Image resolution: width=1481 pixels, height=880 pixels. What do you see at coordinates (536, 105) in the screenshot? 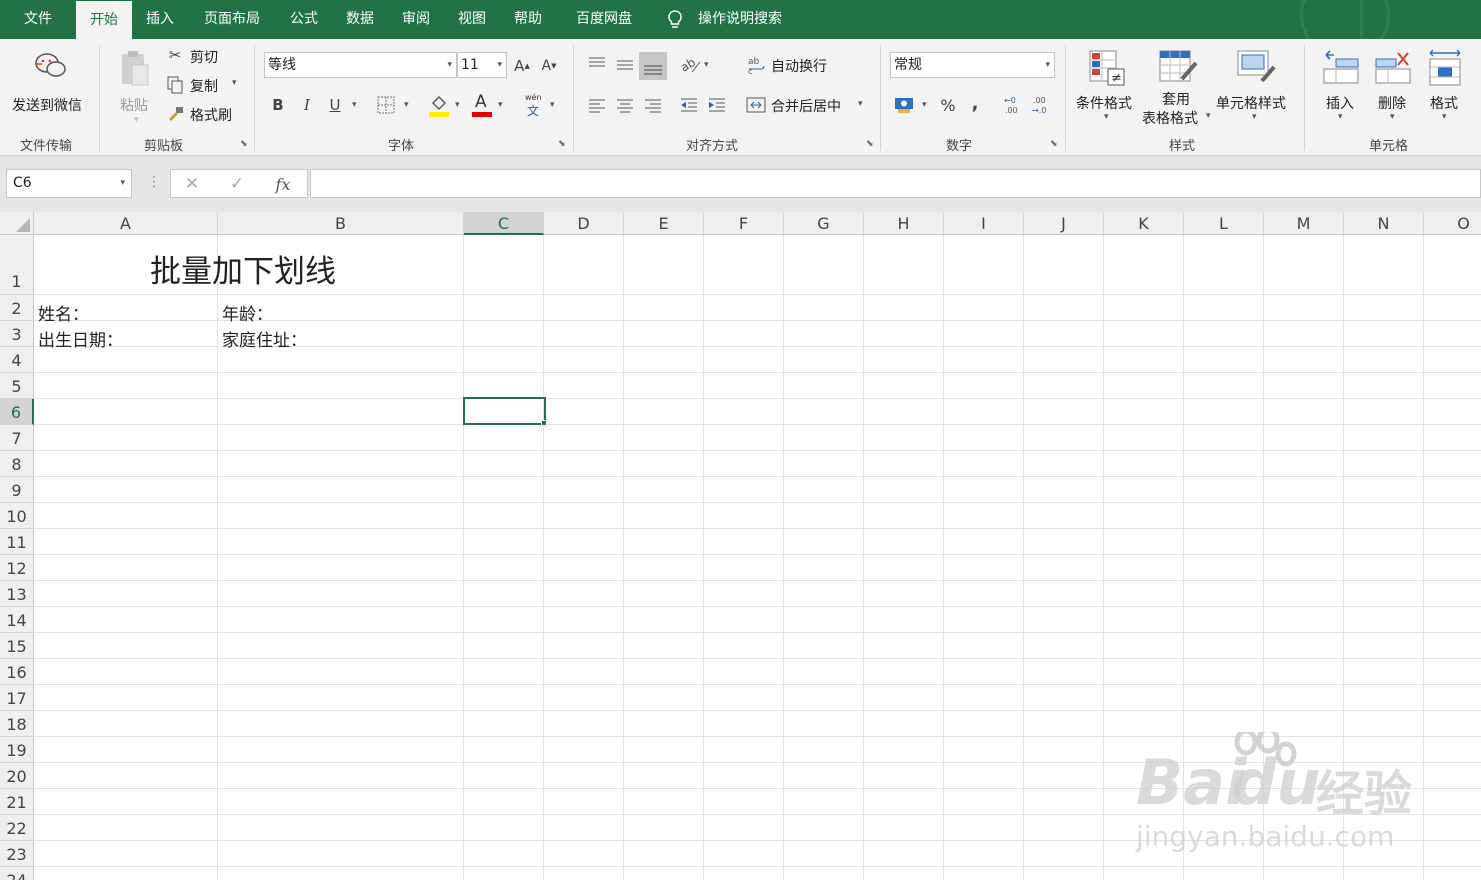
I see `phonetic-guide-button: wén 文` at bounding box center [536, 105].